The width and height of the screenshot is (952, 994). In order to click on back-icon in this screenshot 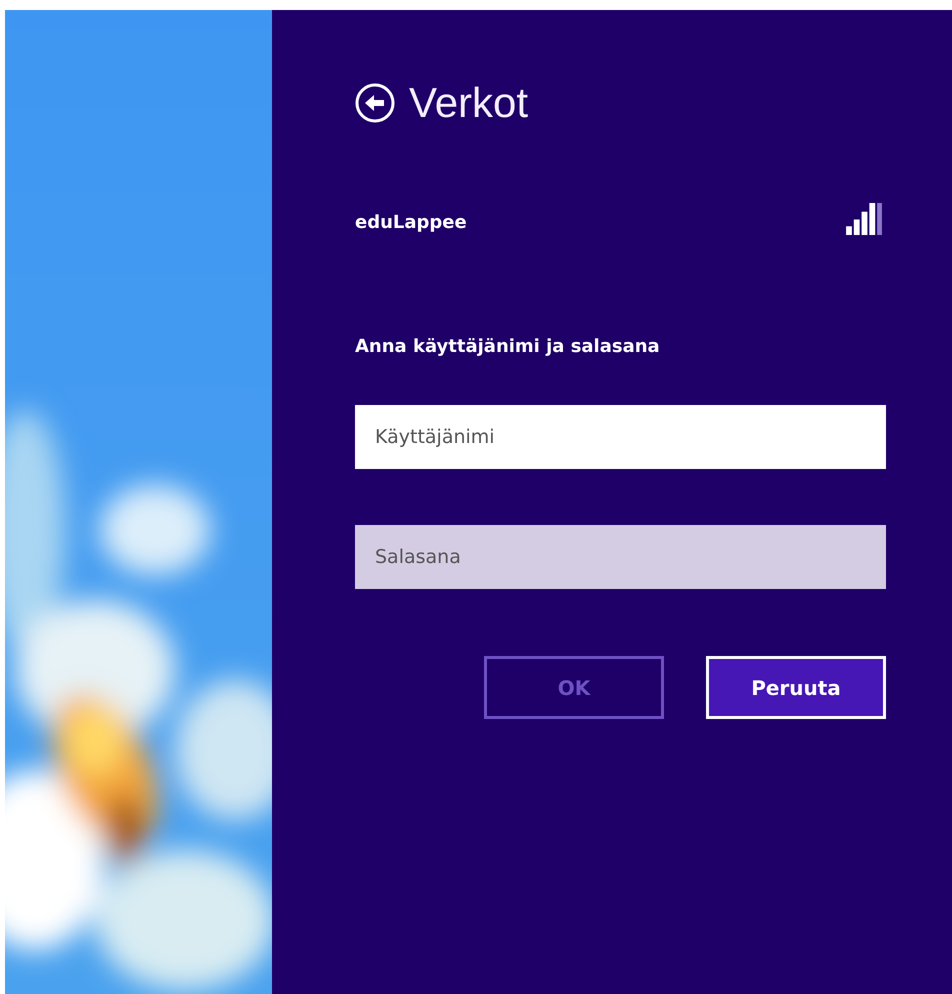, I will do `click(375, 103)`.